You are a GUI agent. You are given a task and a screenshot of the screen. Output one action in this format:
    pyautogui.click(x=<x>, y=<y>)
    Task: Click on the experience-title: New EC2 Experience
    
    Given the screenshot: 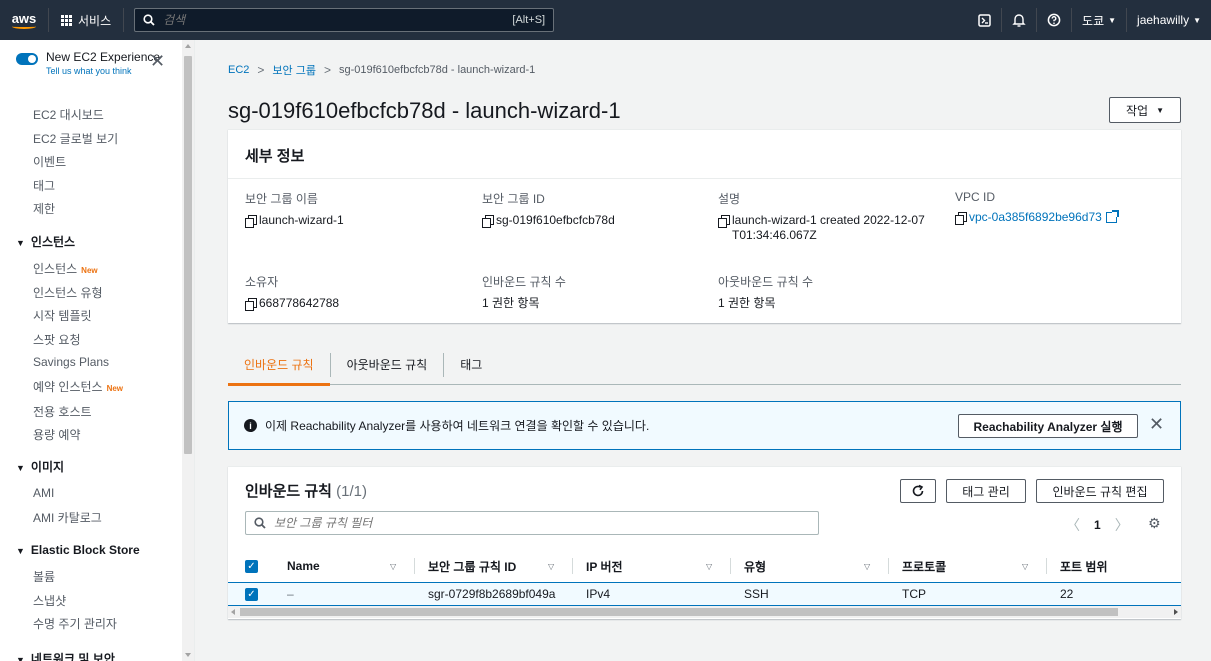 What is the action you would take?
    pyautogui.click(x=103, y=57)
    